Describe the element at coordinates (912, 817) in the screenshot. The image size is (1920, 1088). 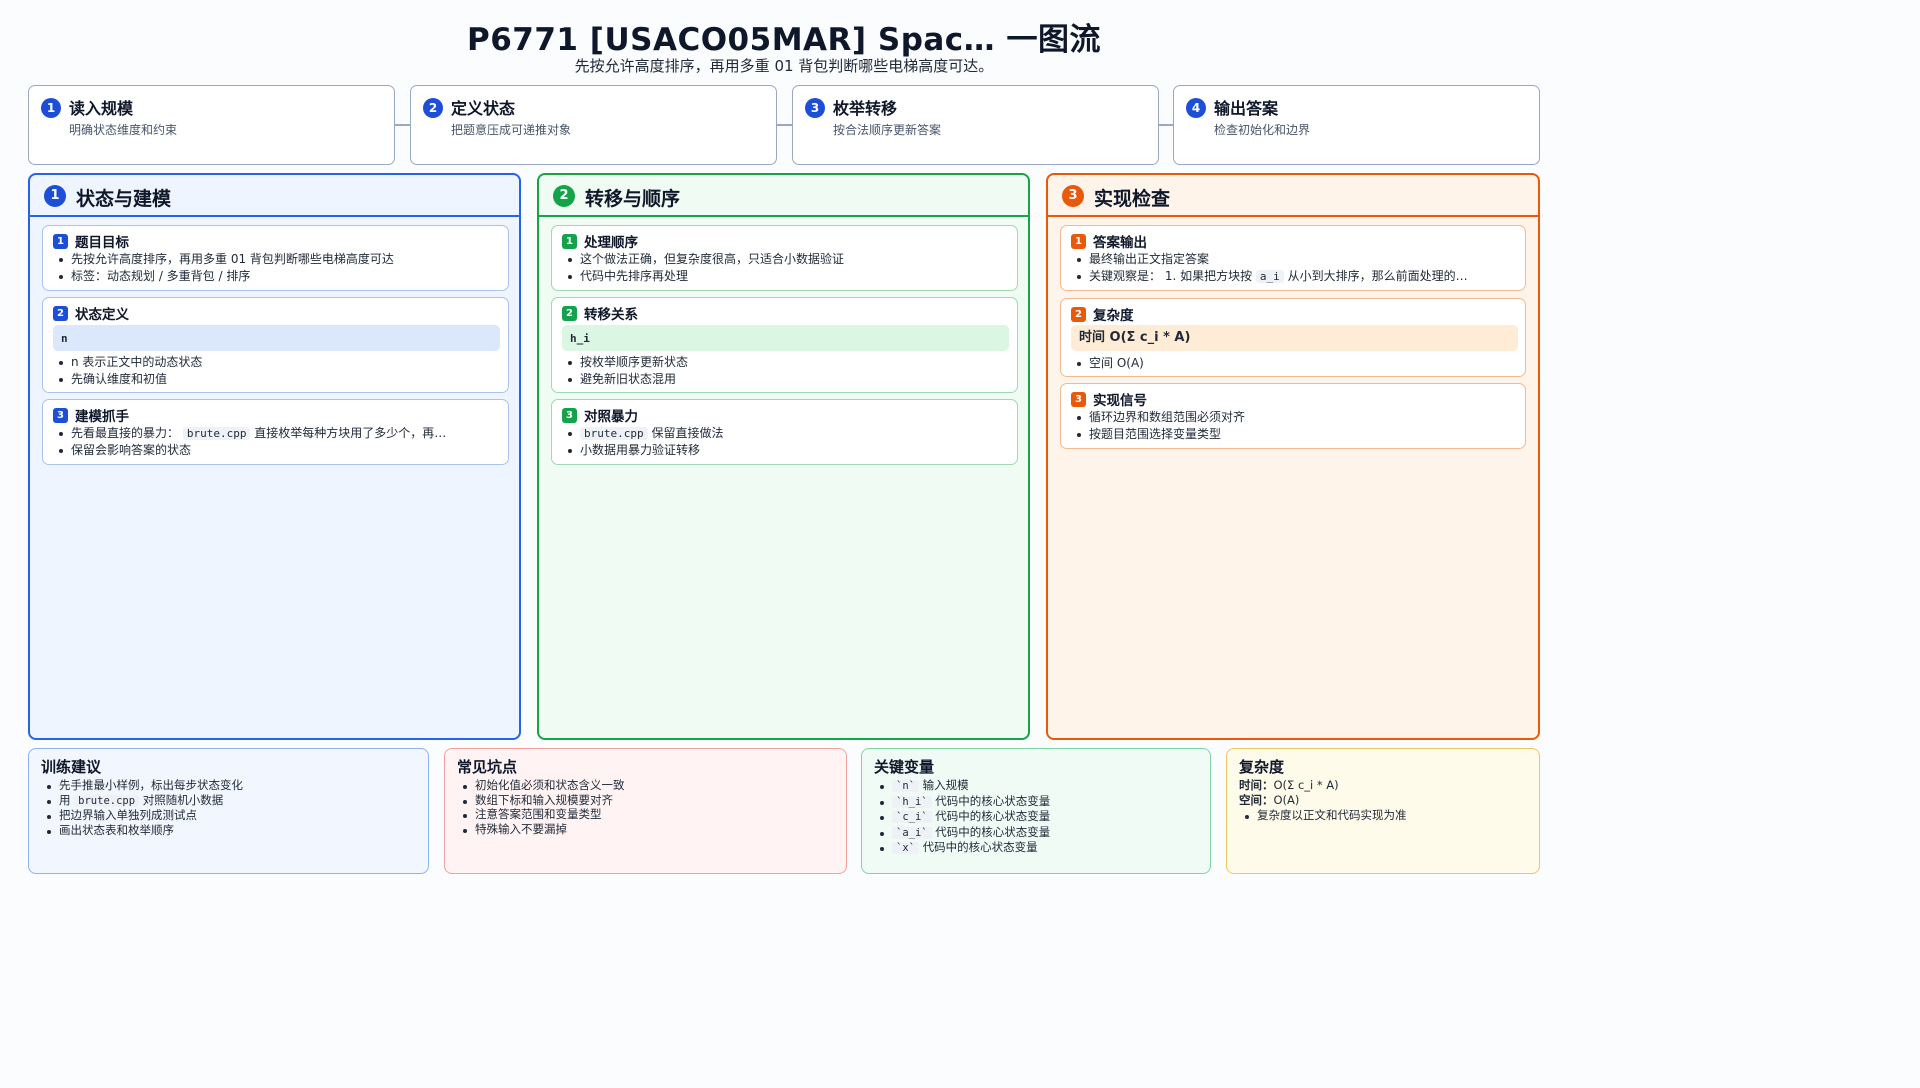
I see `variable-code: `c_i`` at that location.